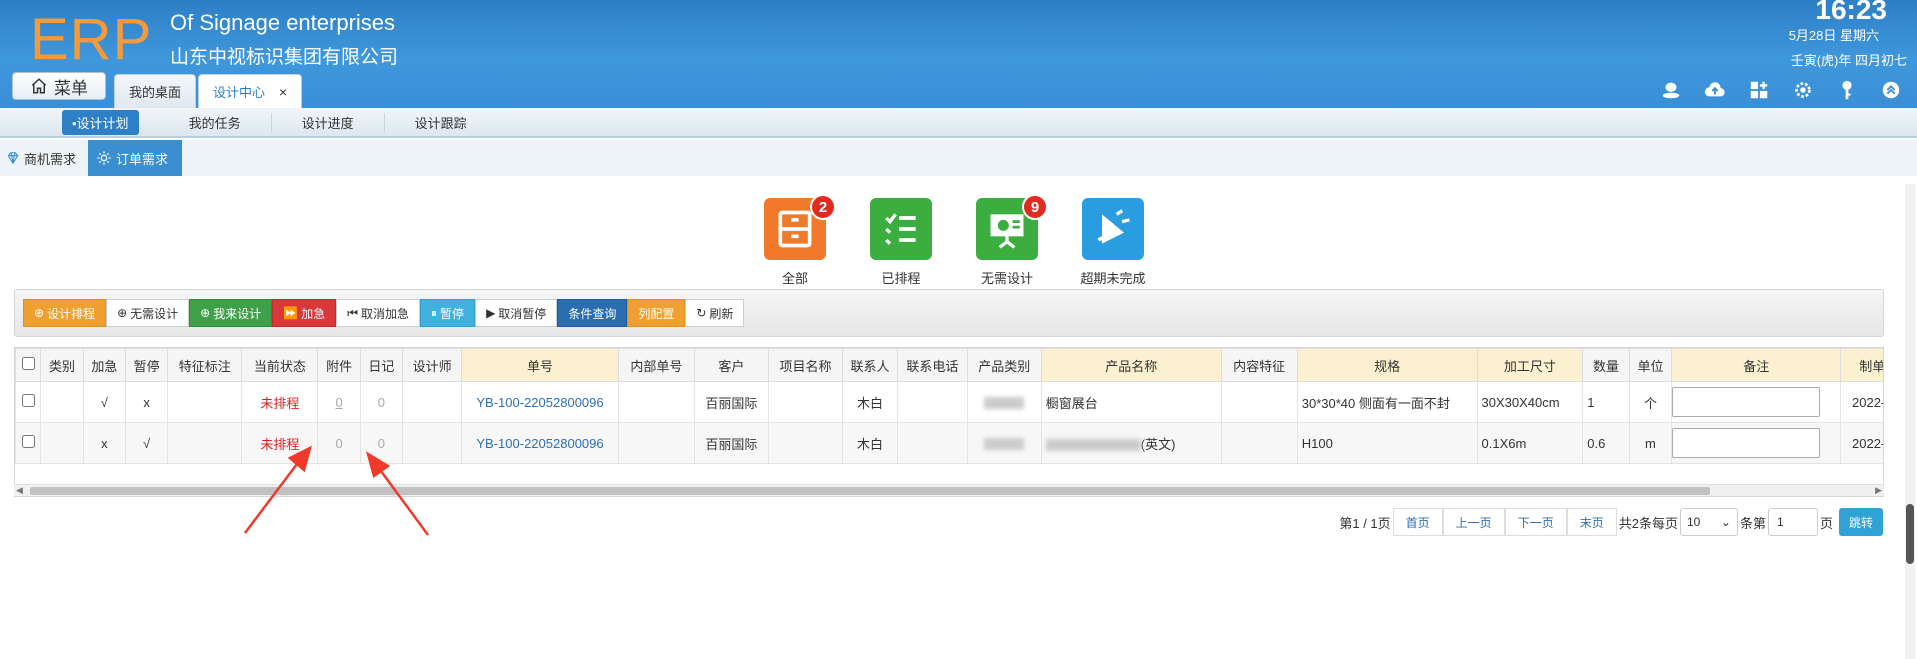 Image resolution: width=1917 pixels, height=659 pixels. What do you see at coordinates (1259, 365) in the screenshot?
I see `column-header: 内容特征` at bounding box center [1259, 365].